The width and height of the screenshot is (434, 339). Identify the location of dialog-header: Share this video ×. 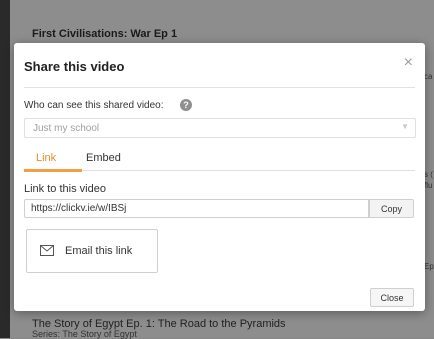
(219, 65).